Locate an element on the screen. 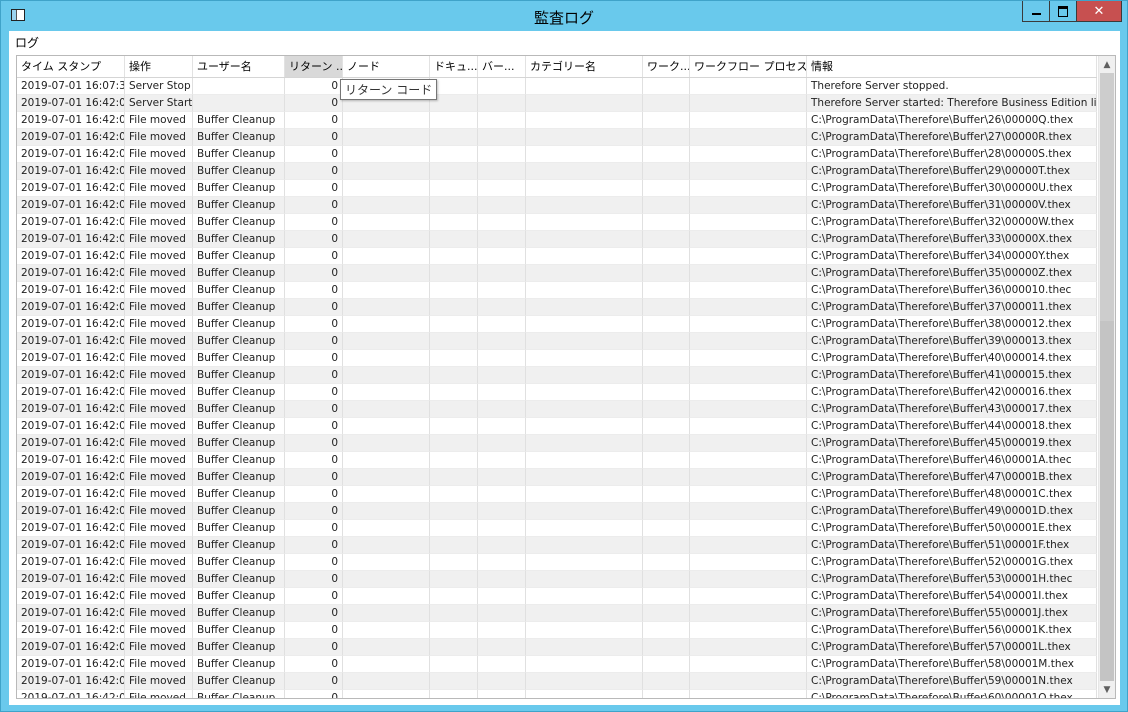 The image size is (1128, 712). scroll-down-button: ▼ is located at coordinates (1107, 689).